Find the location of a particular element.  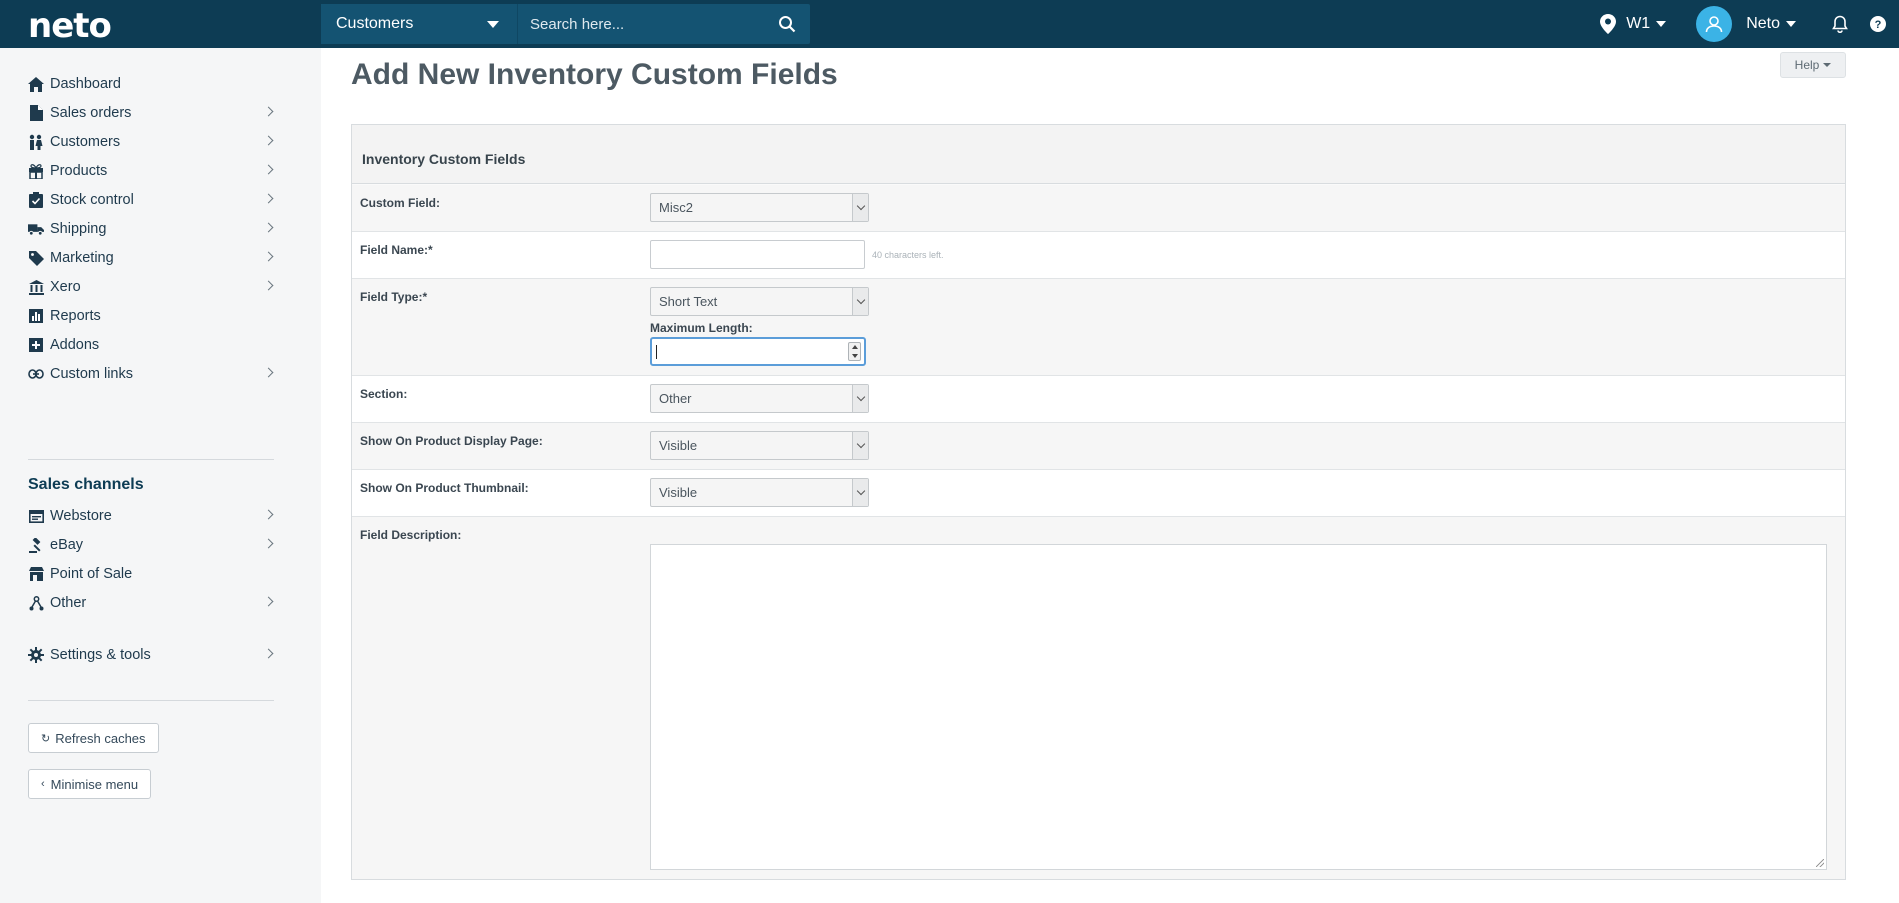

sidebar-item-stock-control: Stock control is located at coordinates (151, 200).